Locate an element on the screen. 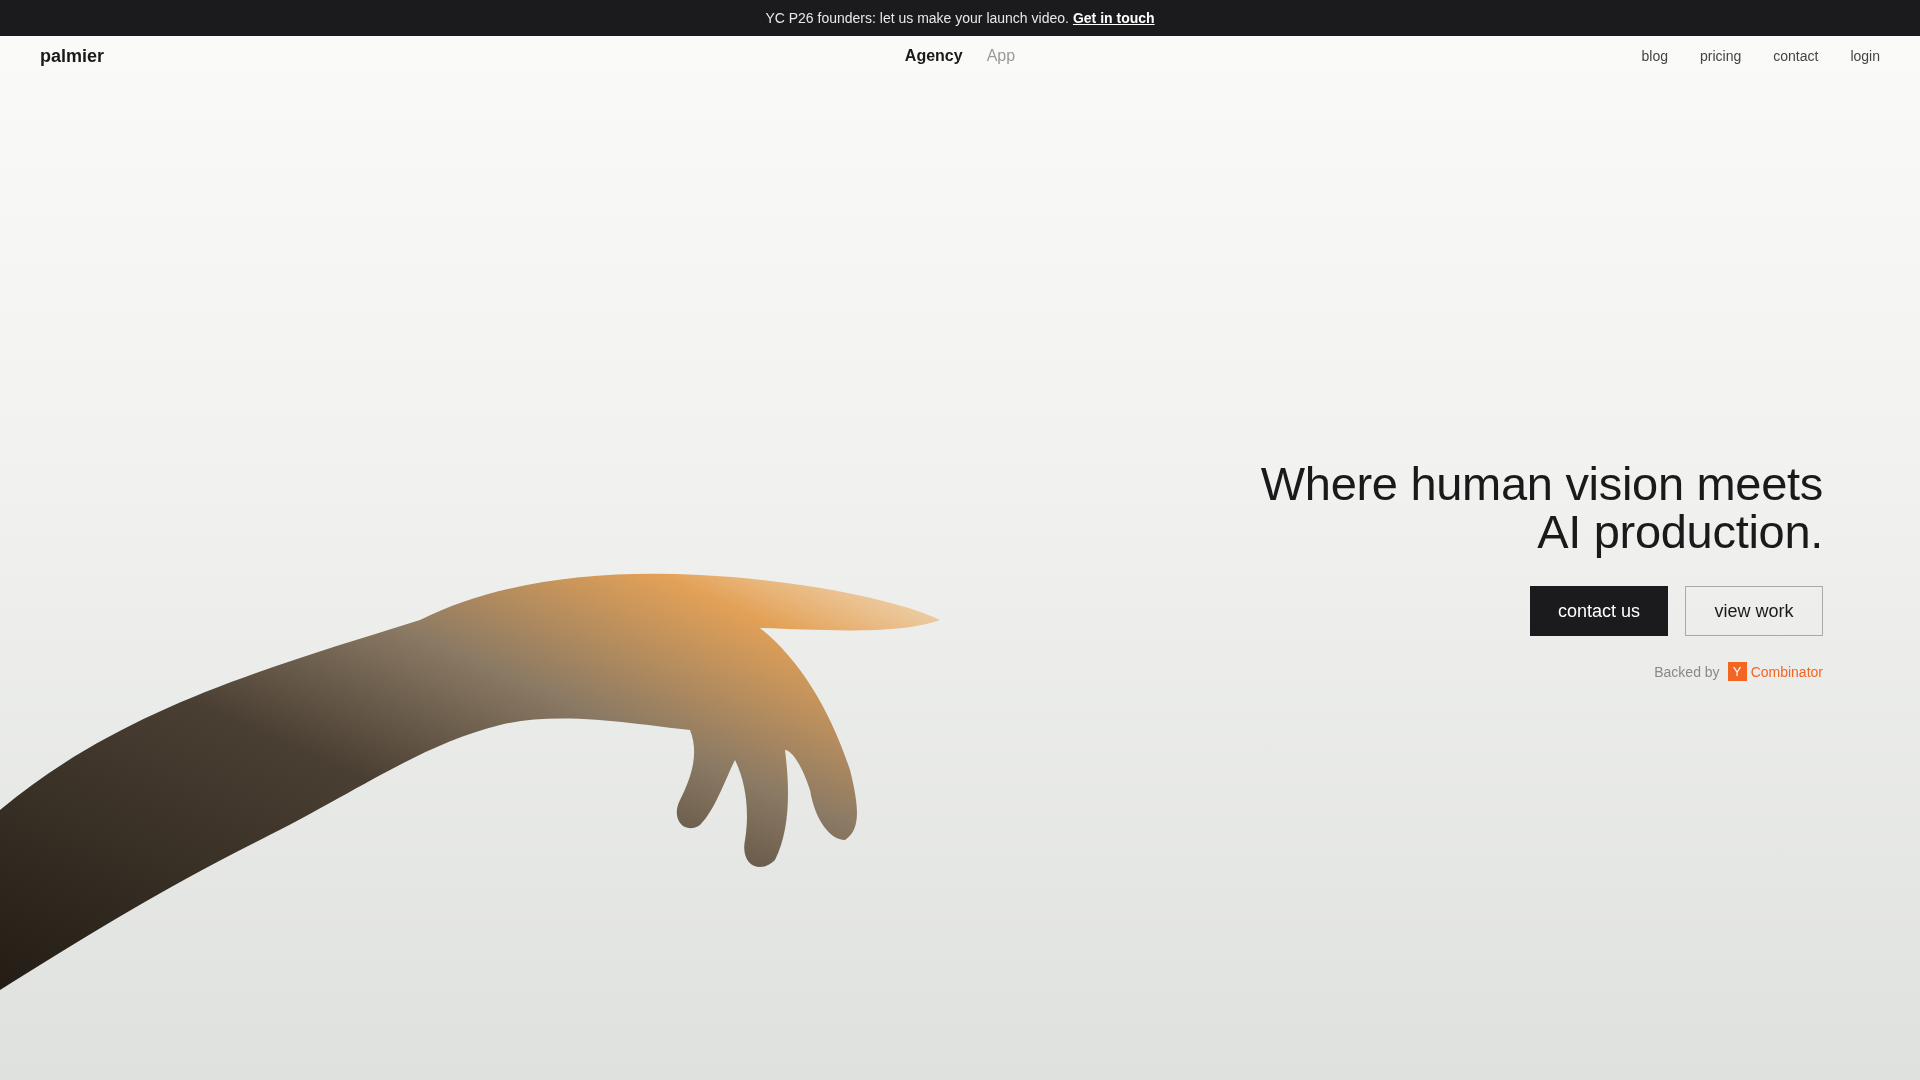 The image size is (1920, 1080). hero-headline: Where human vision meets AI production. is located at coordinates (1541, 508).